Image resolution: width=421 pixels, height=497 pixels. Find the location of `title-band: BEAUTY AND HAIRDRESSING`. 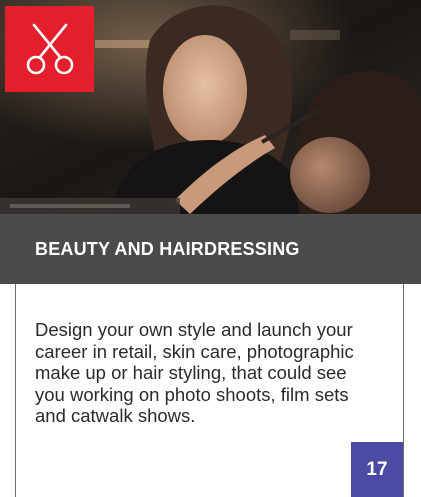

title-band: BEAUTY AND HAIRDRESSING is located at coordinates (210, 249).